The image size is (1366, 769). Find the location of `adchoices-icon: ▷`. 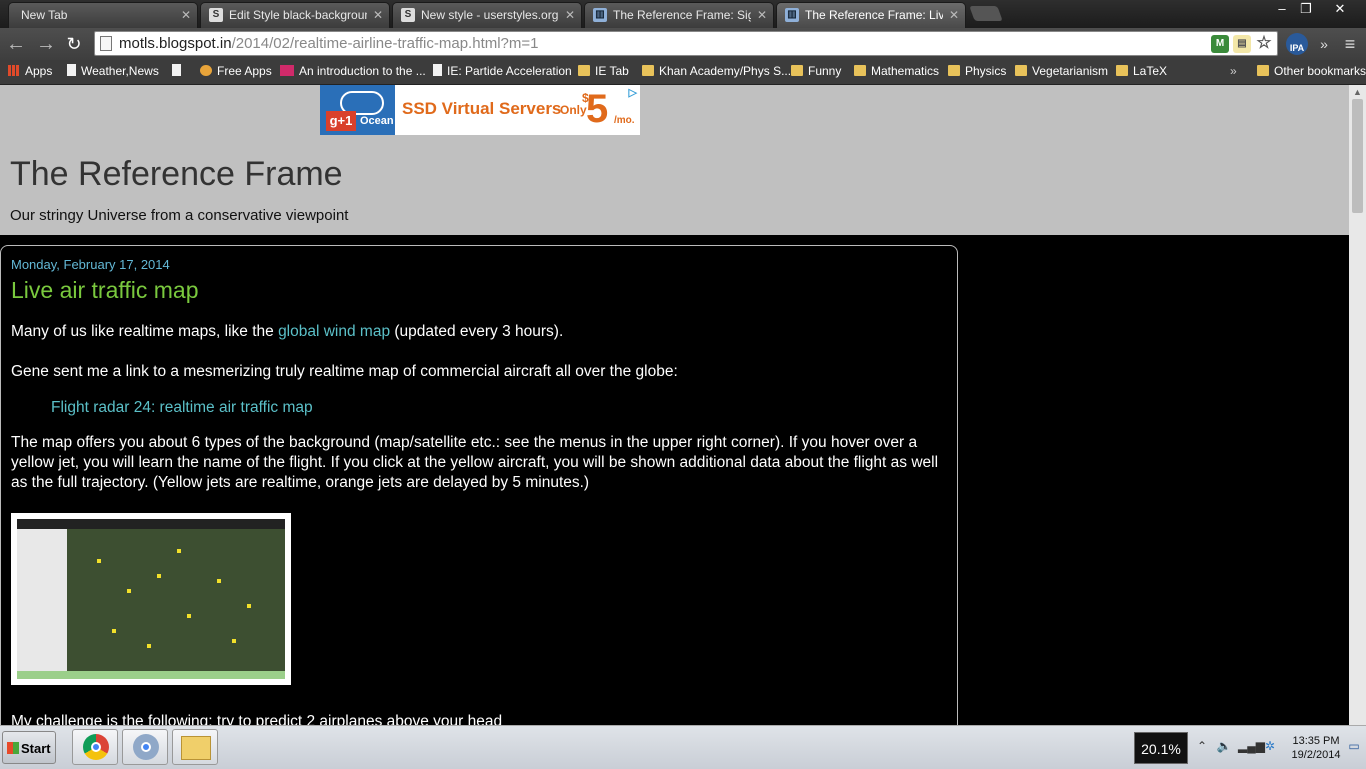

adchoices-icon: ▷ is located at coordinates (633, 92).